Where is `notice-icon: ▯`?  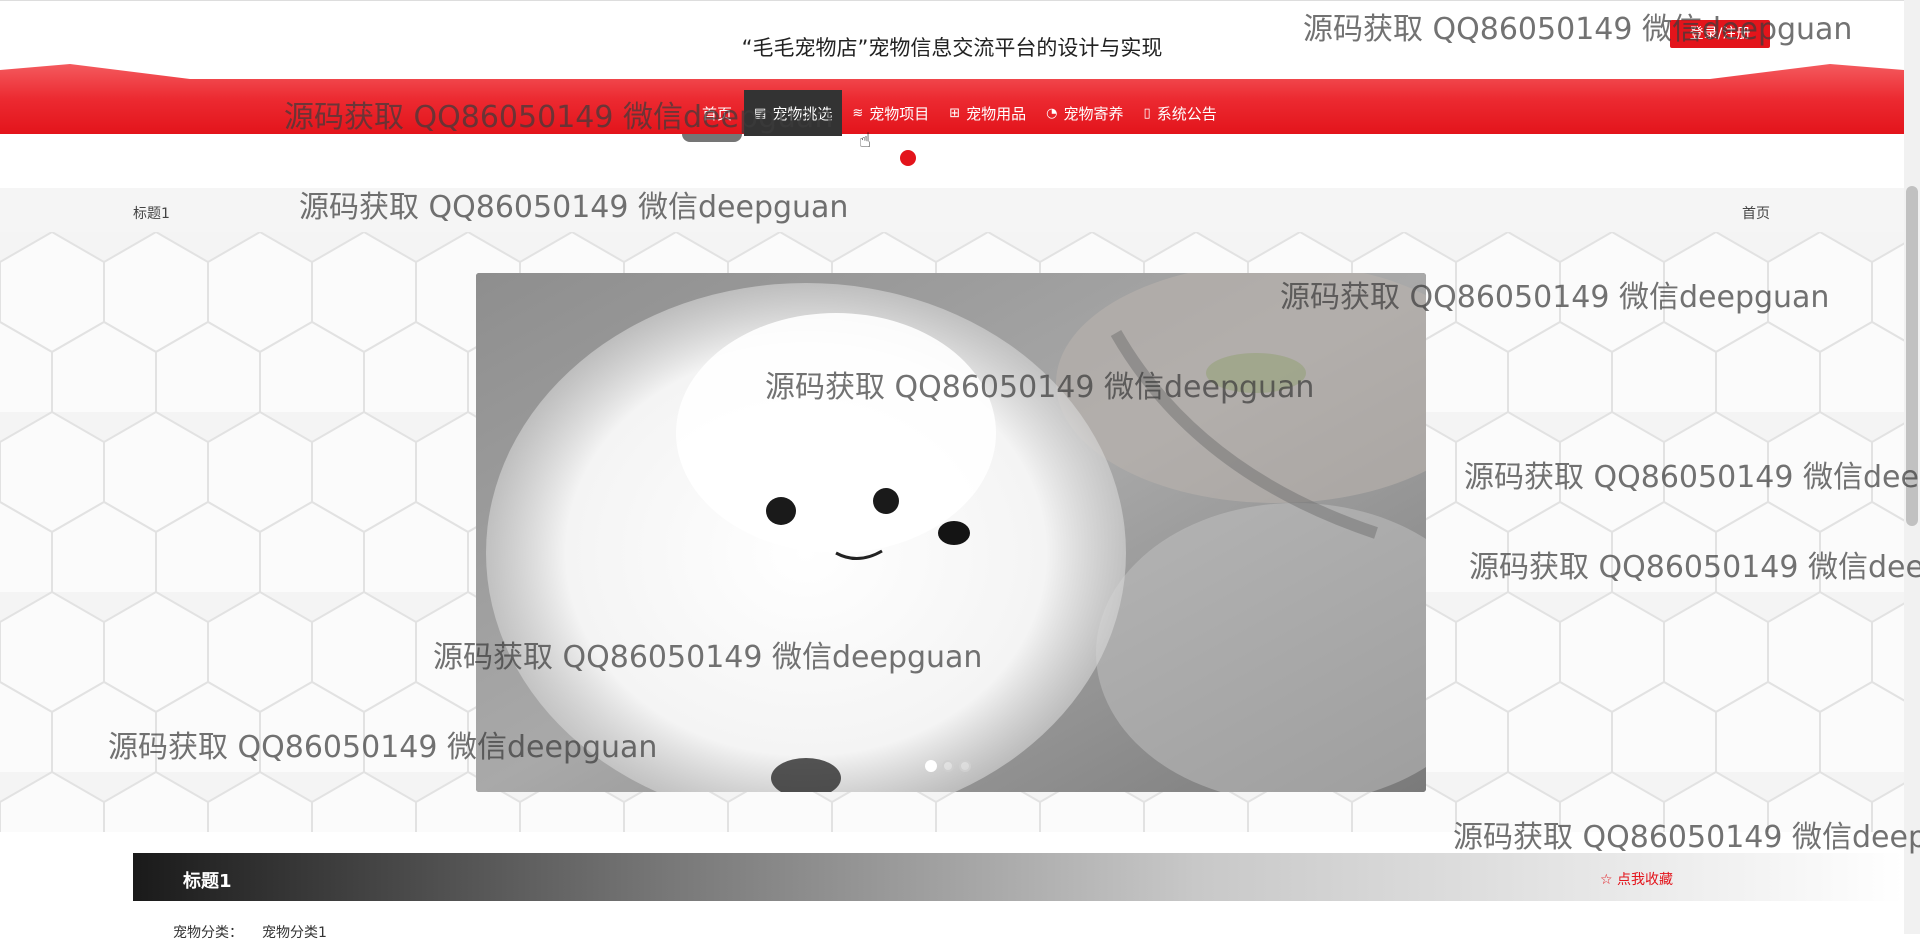 notice-icon: ▯ is located at coordinates (1147, 113).